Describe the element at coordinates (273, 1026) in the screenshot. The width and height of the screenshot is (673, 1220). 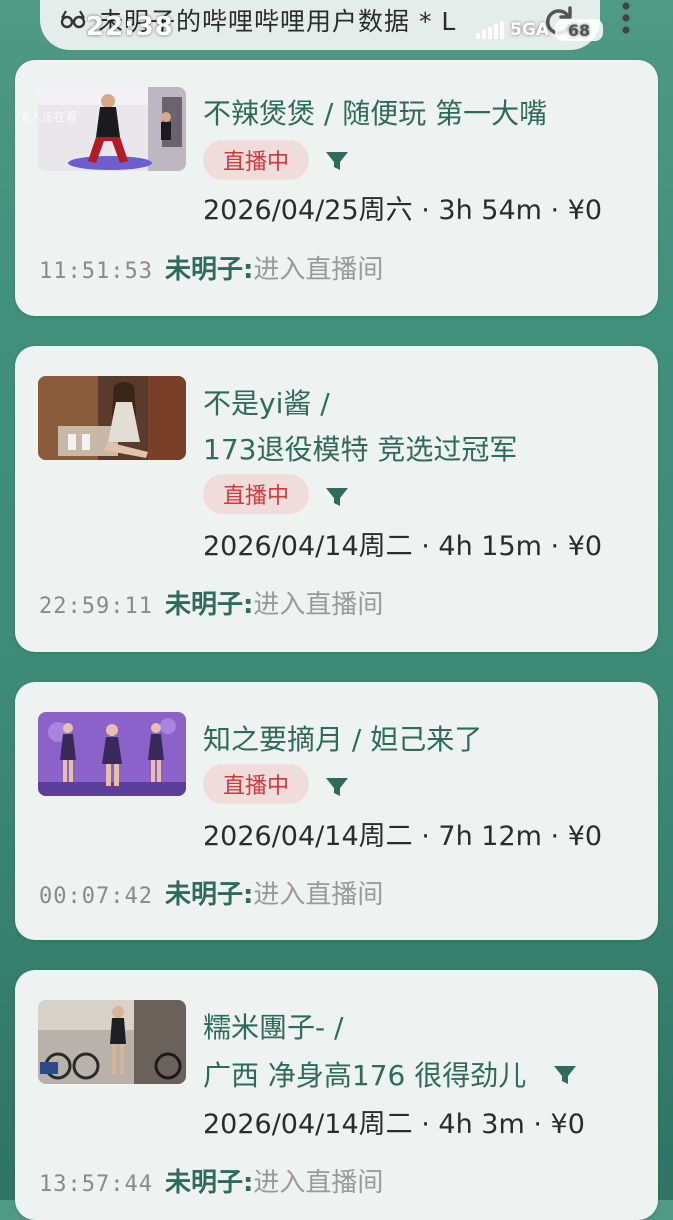
I see `stream-title: 糯米團子- /` at that location.